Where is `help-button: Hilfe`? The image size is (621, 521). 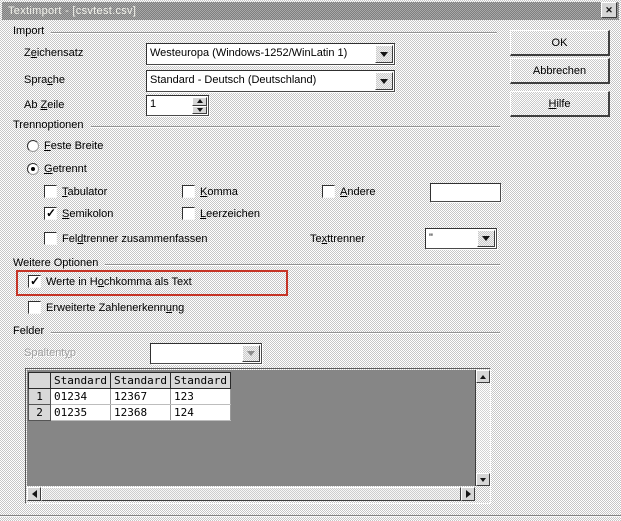
help-button: Hilfe is located at coordinates (560, 104).